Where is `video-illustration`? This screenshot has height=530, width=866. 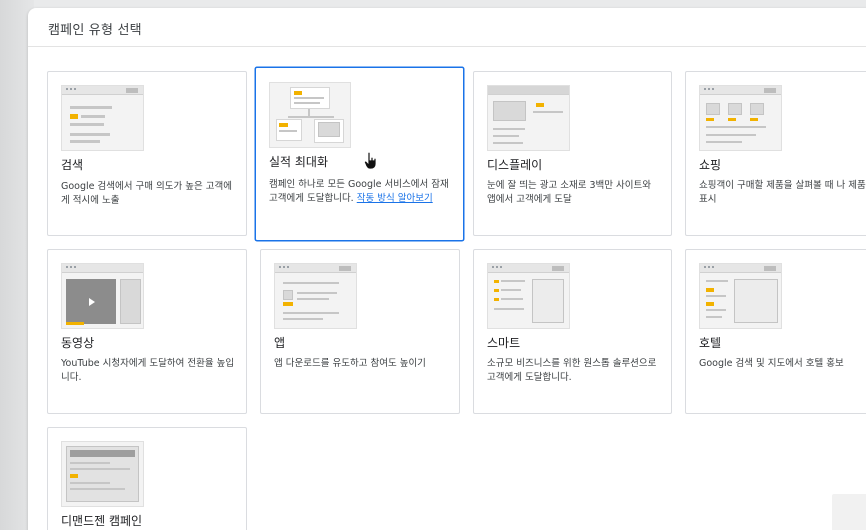 video-illustration is located at coordinates (102, 296).